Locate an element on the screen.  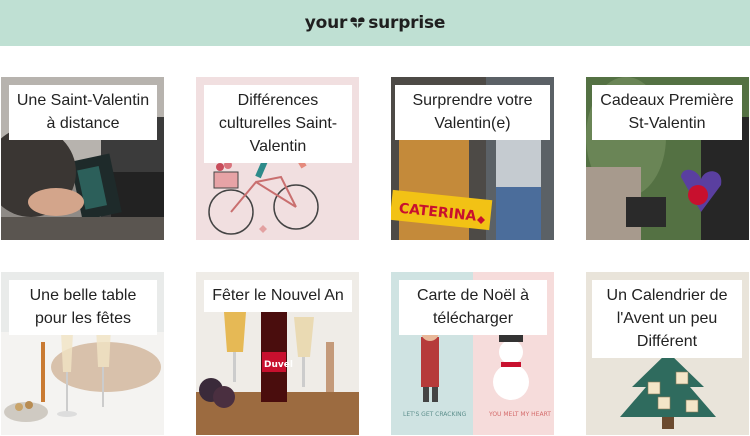
card-title: Fêter le Nouvel An is located at coordinates (278, 296).